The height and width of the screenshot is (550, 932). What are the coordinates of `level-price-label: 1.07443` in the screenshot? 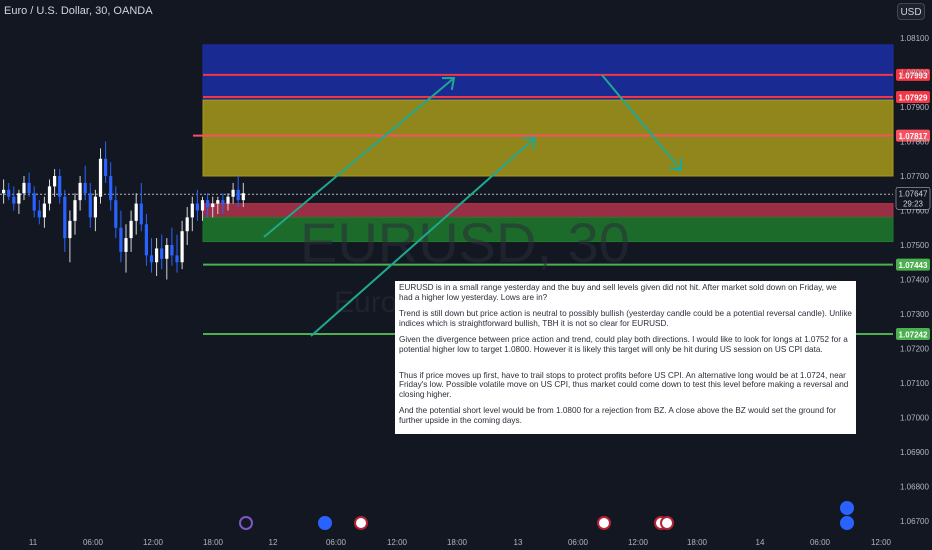 It's located at (913, 265).